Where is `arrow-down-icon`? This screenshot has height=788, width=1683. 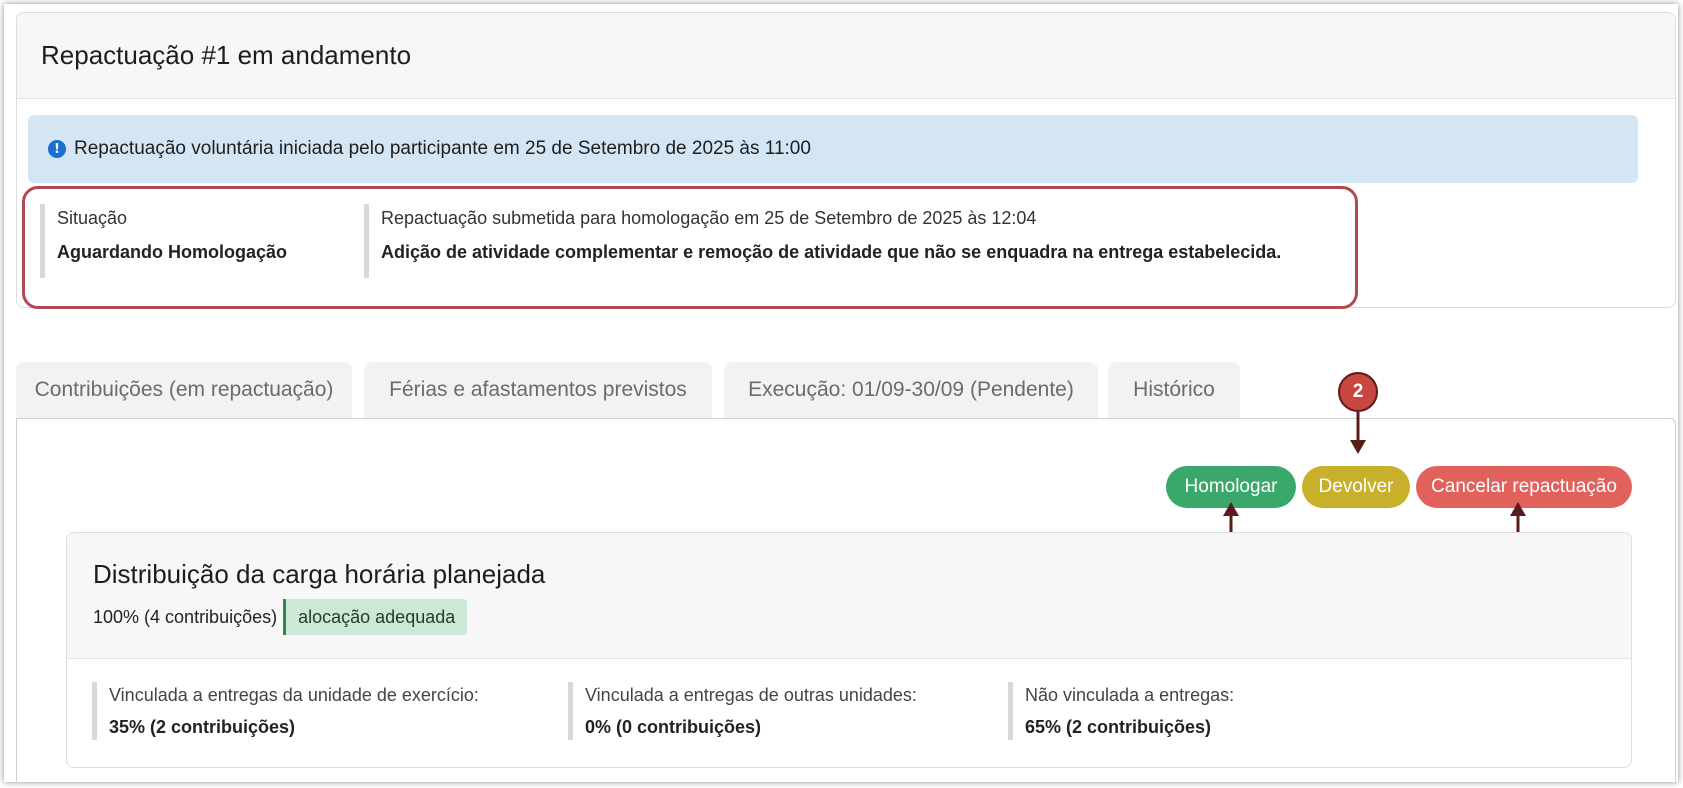
arrow-down-icon is located at coordinates (1358, 433).